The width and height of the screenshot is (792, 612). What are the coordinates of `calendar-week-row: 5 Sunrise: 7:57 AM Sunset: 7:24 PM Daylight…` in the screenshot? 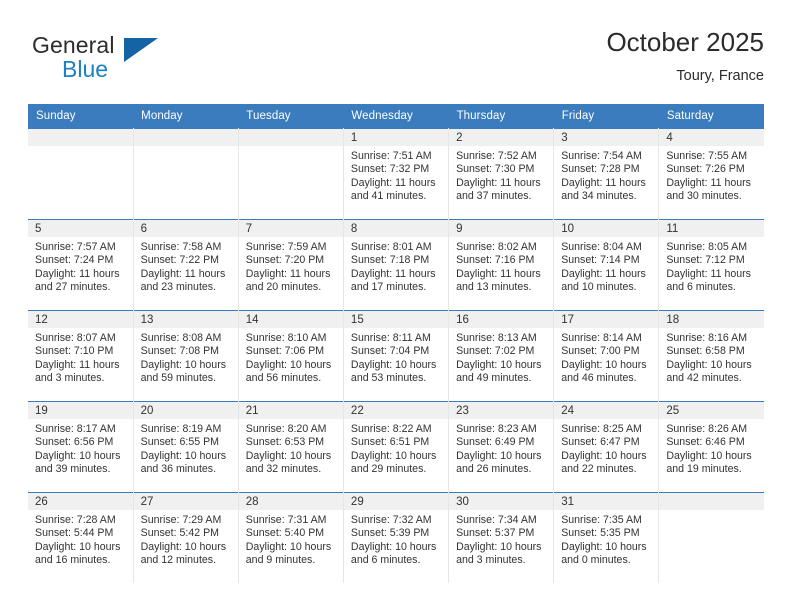 It's located at (396, 265).